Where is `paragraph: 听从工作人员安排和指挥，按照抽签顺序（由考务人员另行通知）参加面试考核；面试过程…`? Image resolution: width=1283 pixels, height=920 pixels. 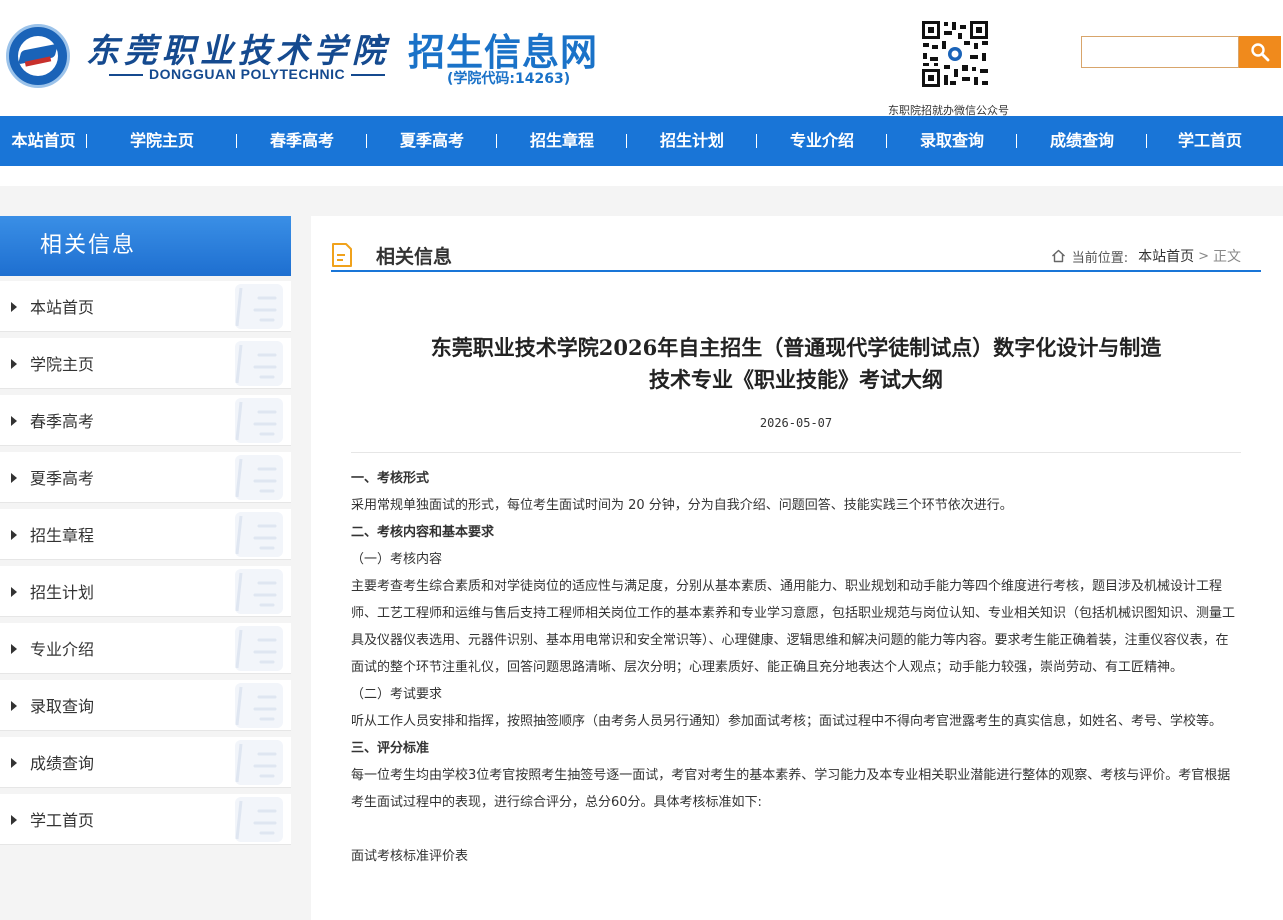 paragraph: 听从工作人员安排和指挥，按照抽签顺序（由考务人员另行通知）参加面试考核；面试过程… is located at coordinates (787, 721).